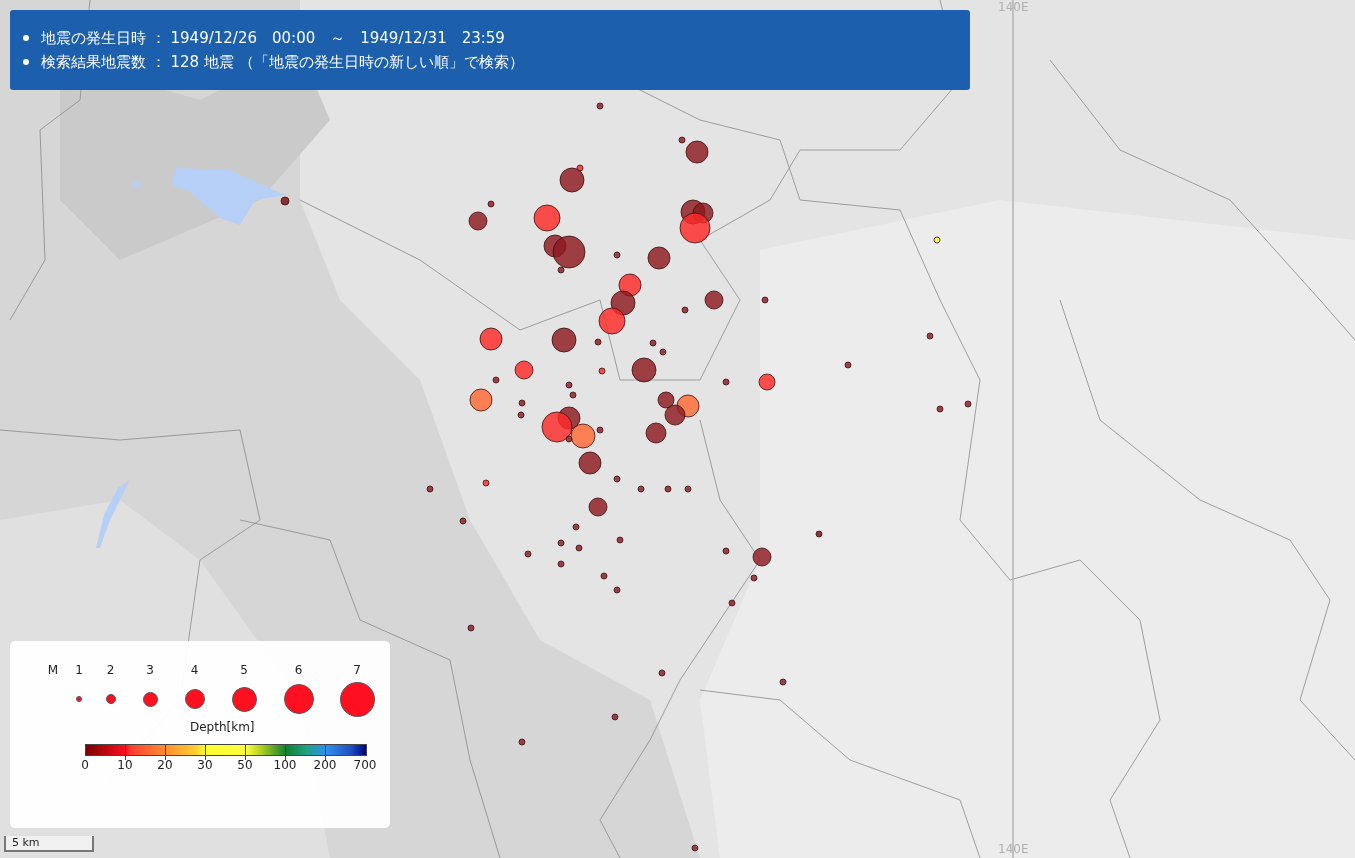  I want to click on longitude-label: 140E, so click(1013, 849).